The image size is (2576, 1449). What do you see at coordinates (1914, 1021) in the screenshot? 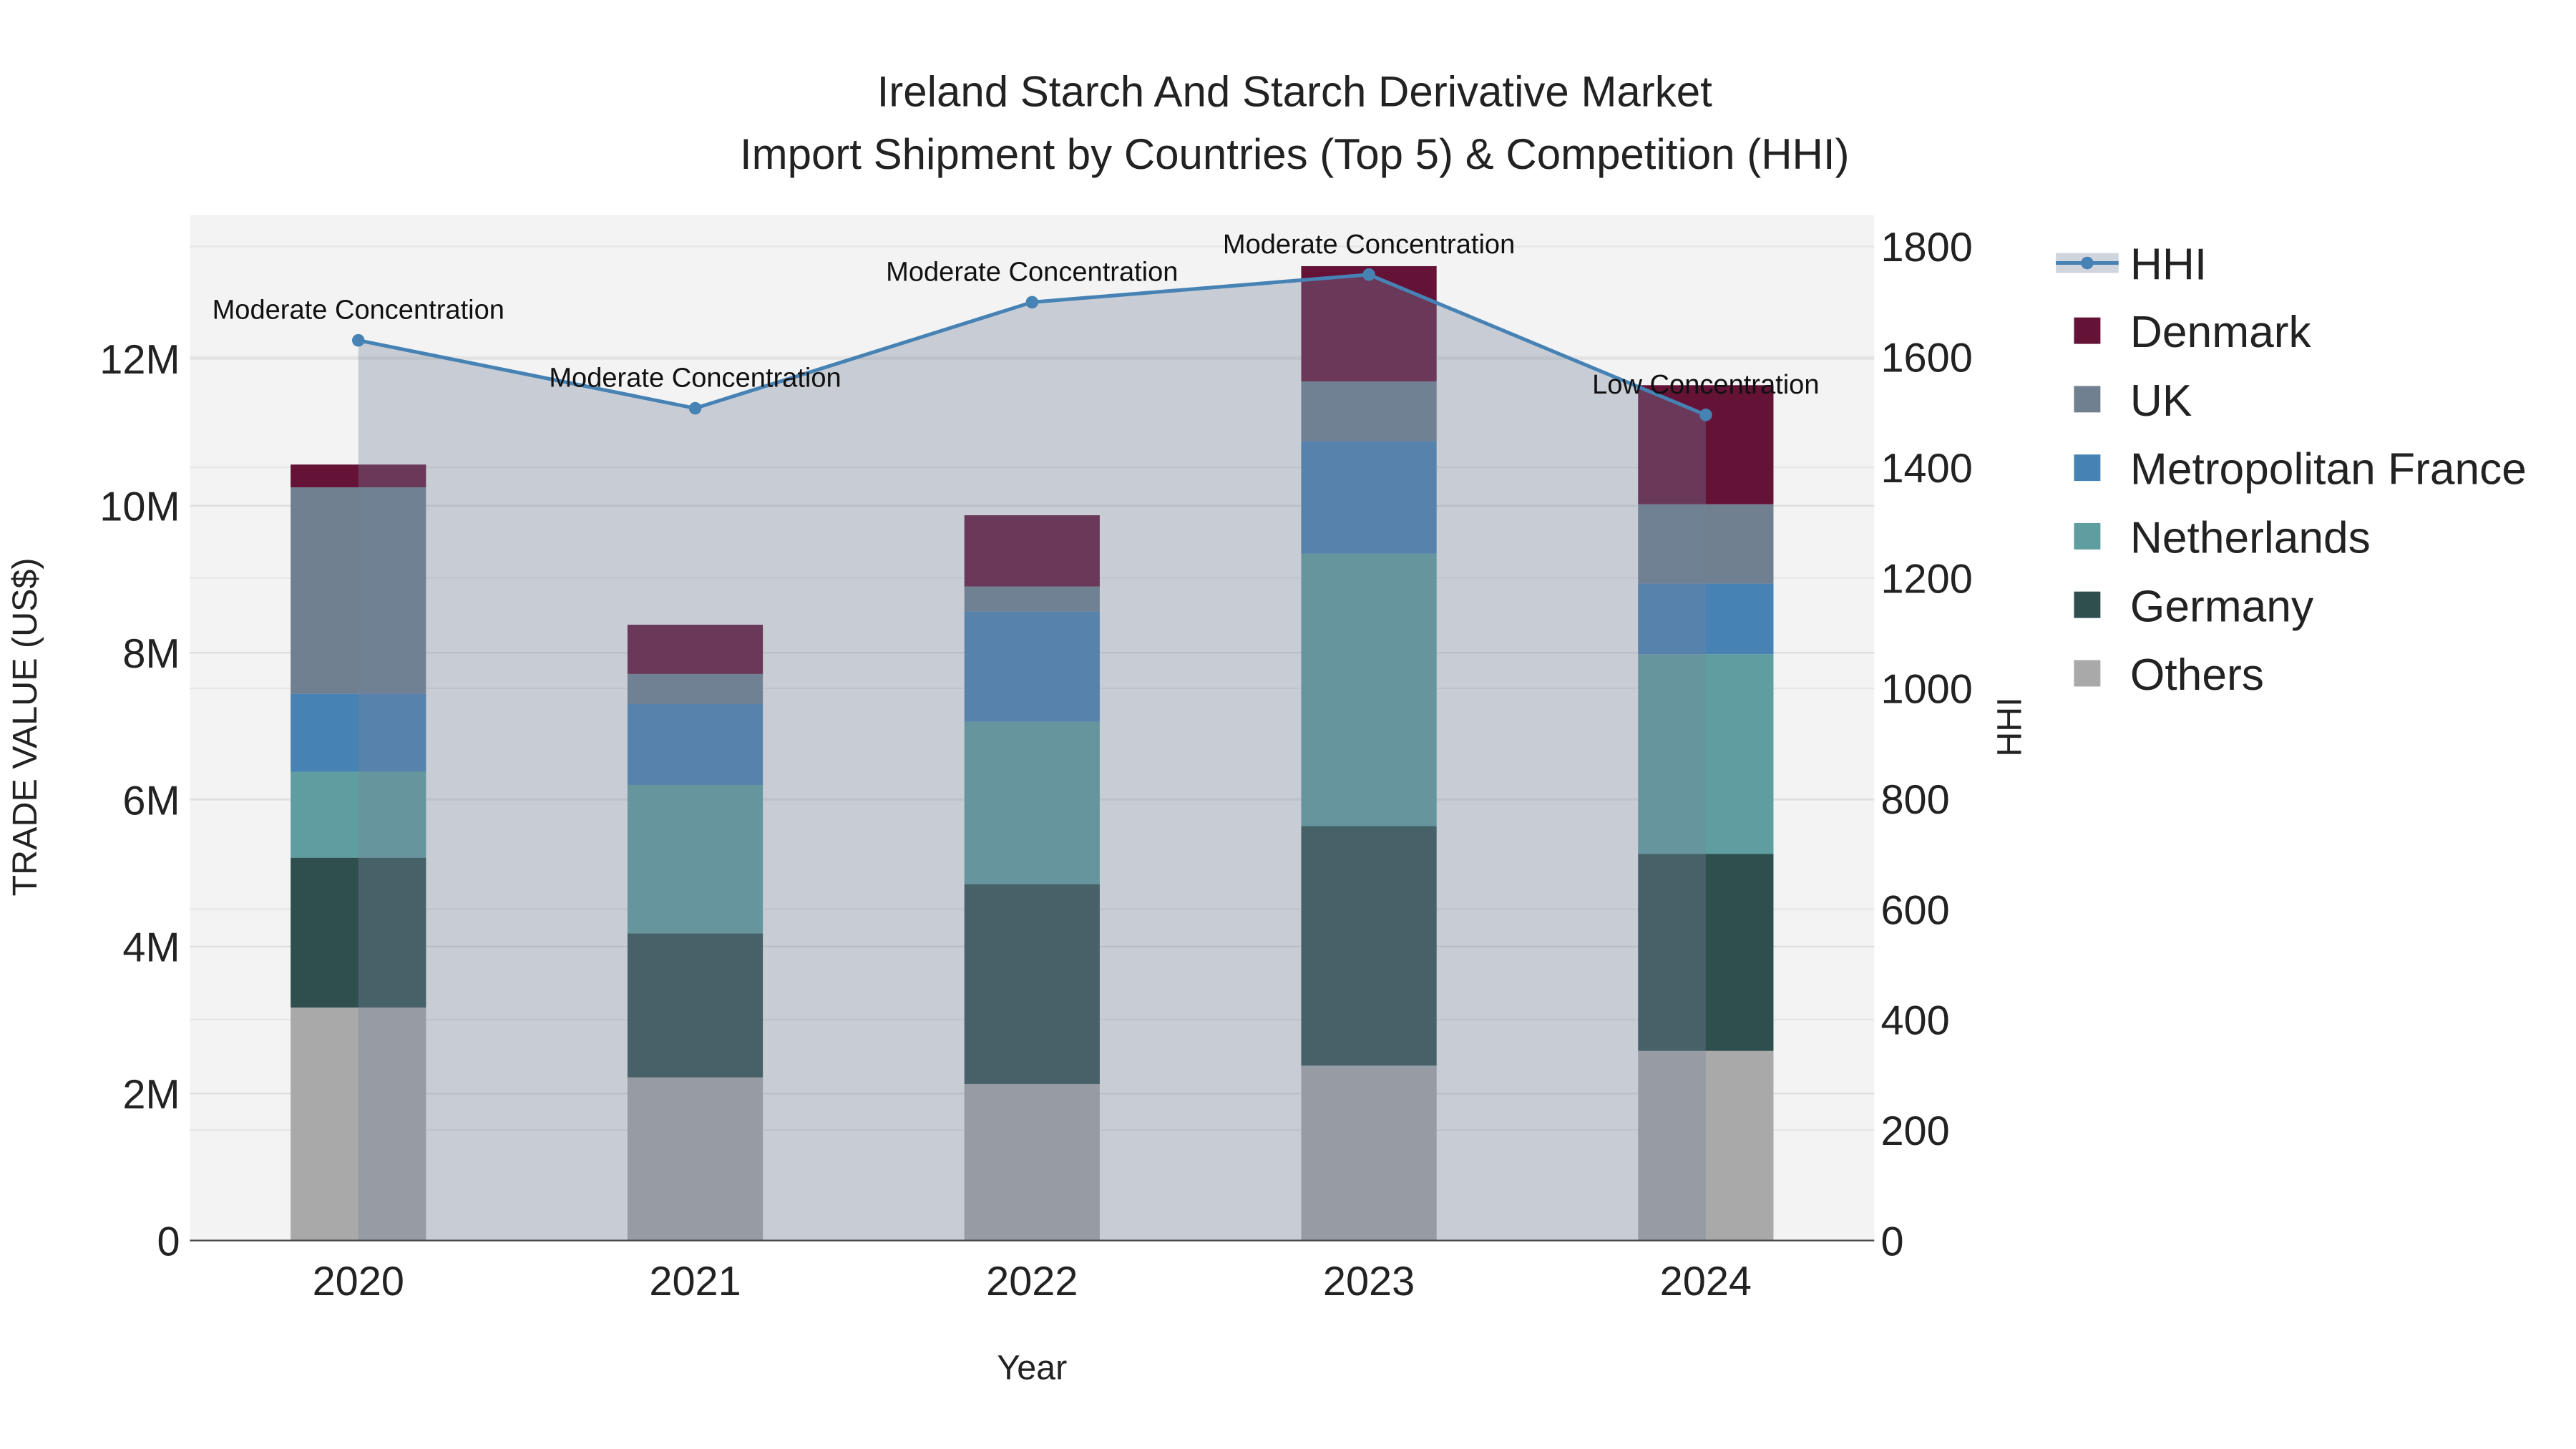
I see `y2-tick-label: 400` at bounding box center [1914, 1021].